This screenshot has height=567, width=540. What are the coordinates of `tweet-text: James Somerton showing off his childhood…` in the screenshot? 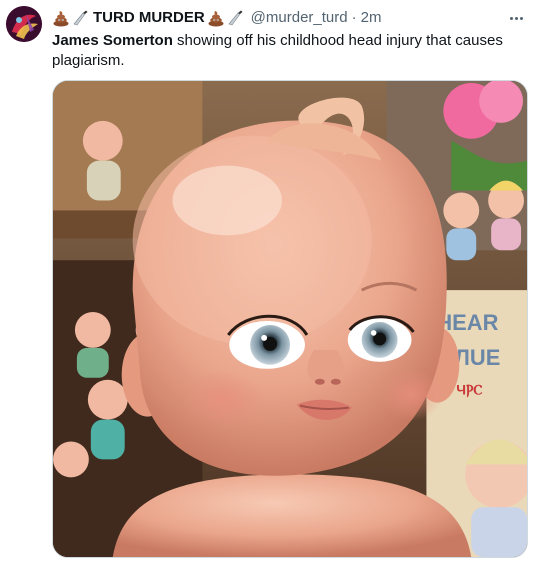 It's located at (287, 51).